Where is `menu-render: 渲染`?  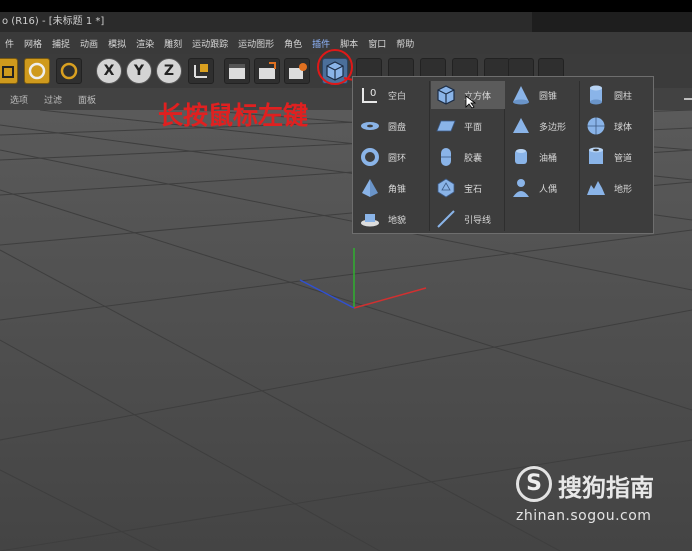 menu-render: 渲染 is located at coordinates (145, 43).